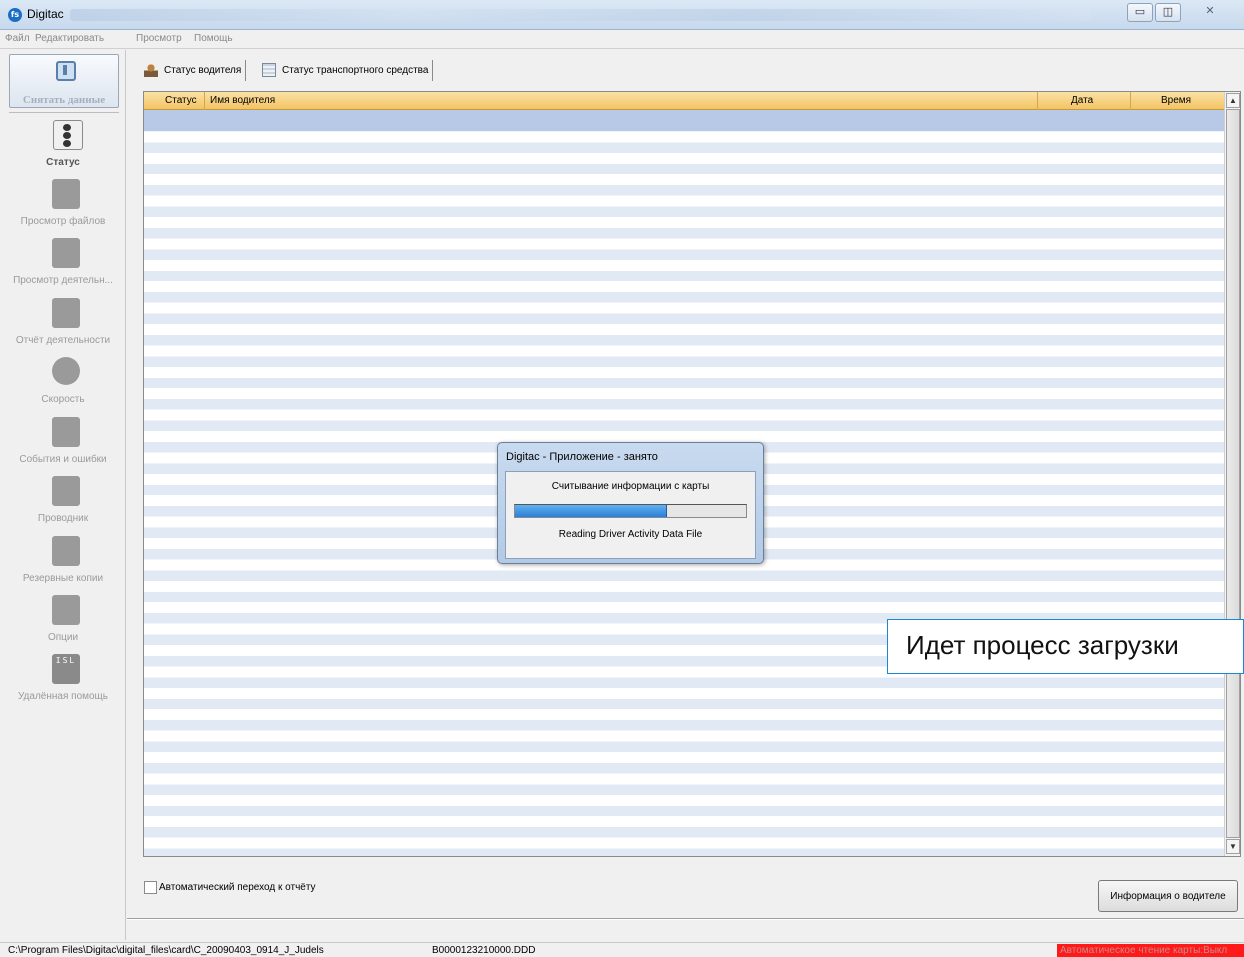  I want to click on title-bar-blur, so click(580, 15).